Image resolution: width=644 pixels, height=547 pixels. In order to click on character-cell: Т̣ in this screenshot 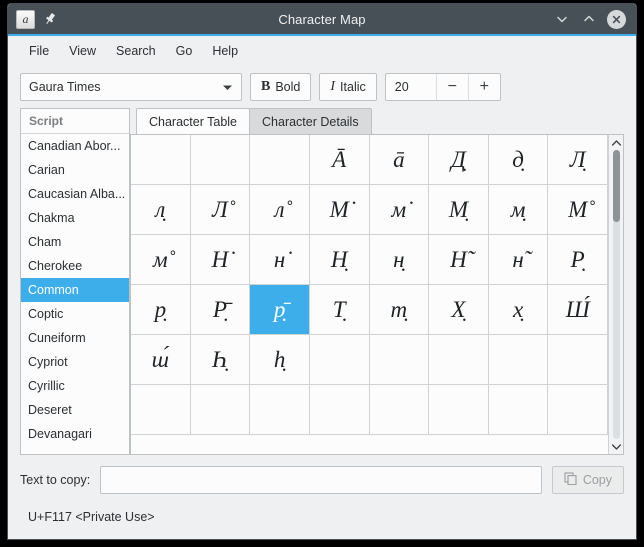, I will do `click(339, 310)`.